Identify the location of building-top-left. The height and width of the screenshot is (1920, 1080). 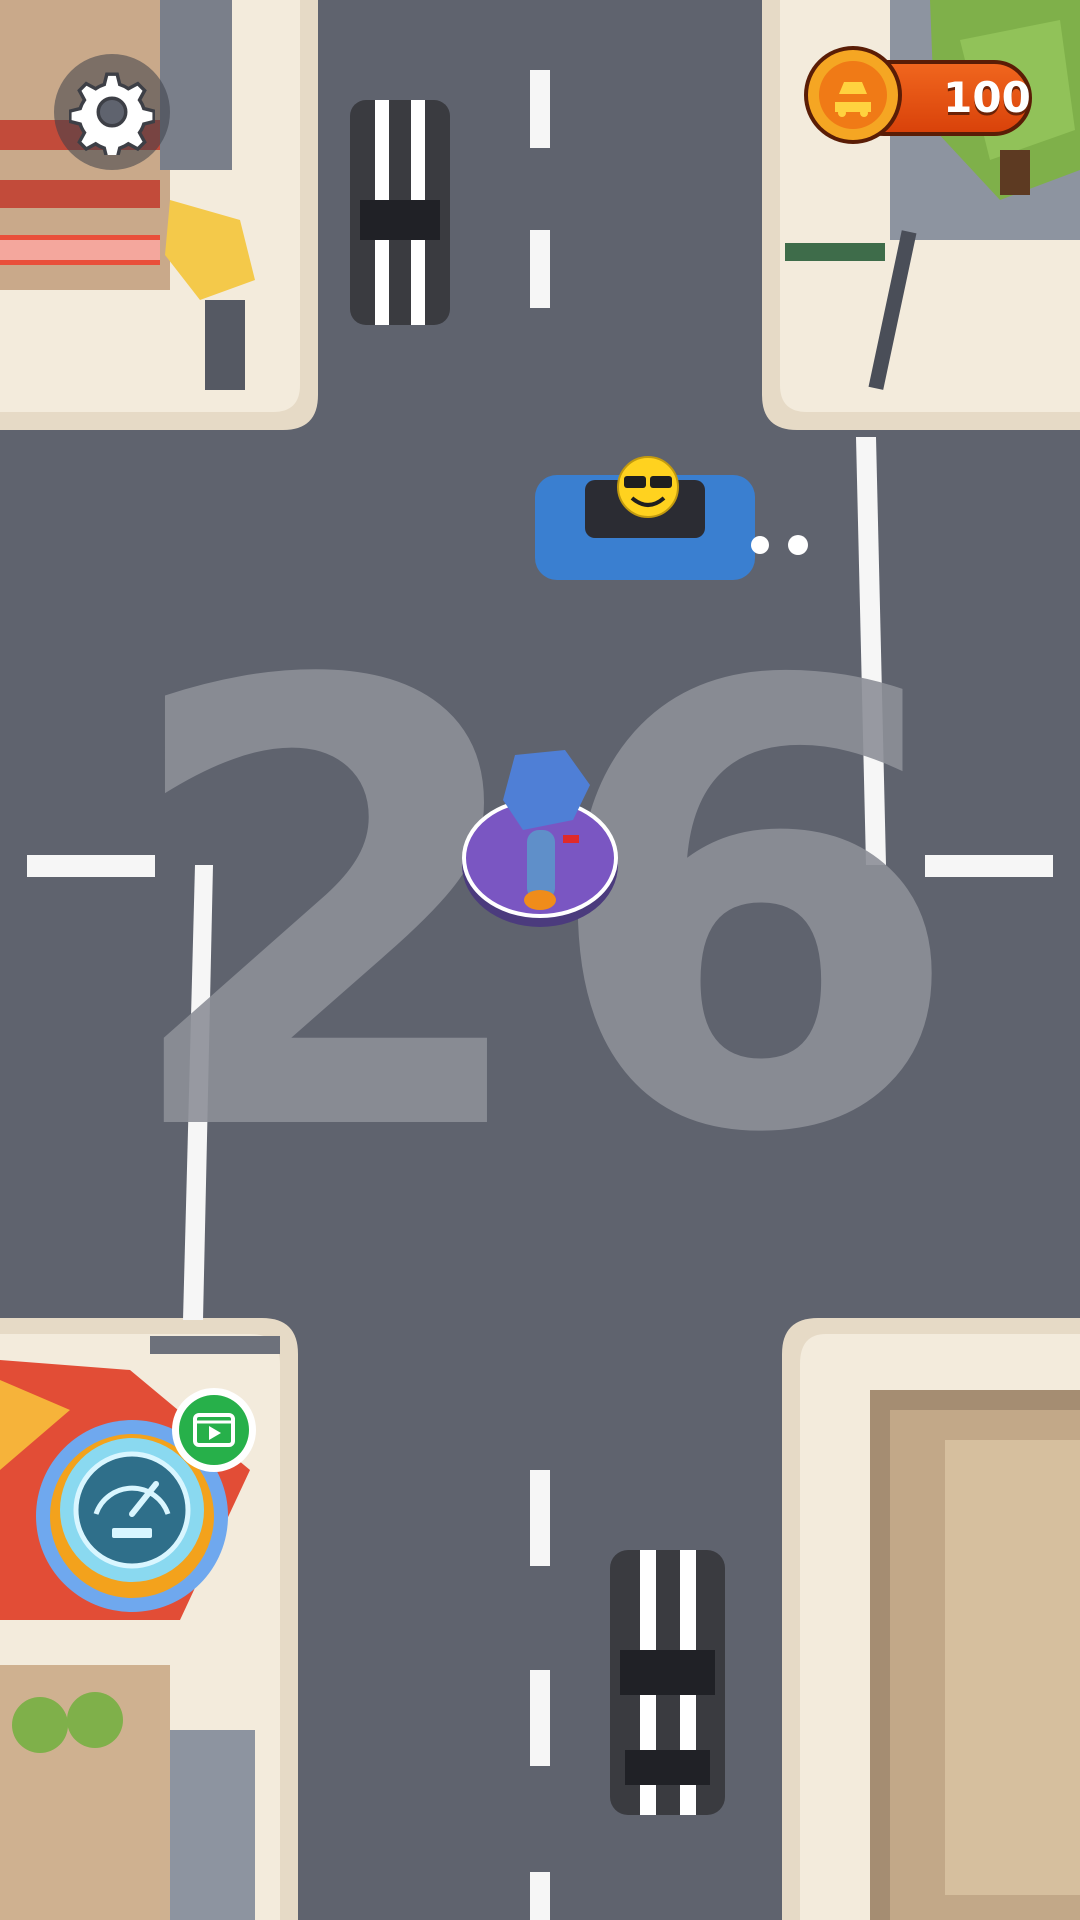
(159, 215).